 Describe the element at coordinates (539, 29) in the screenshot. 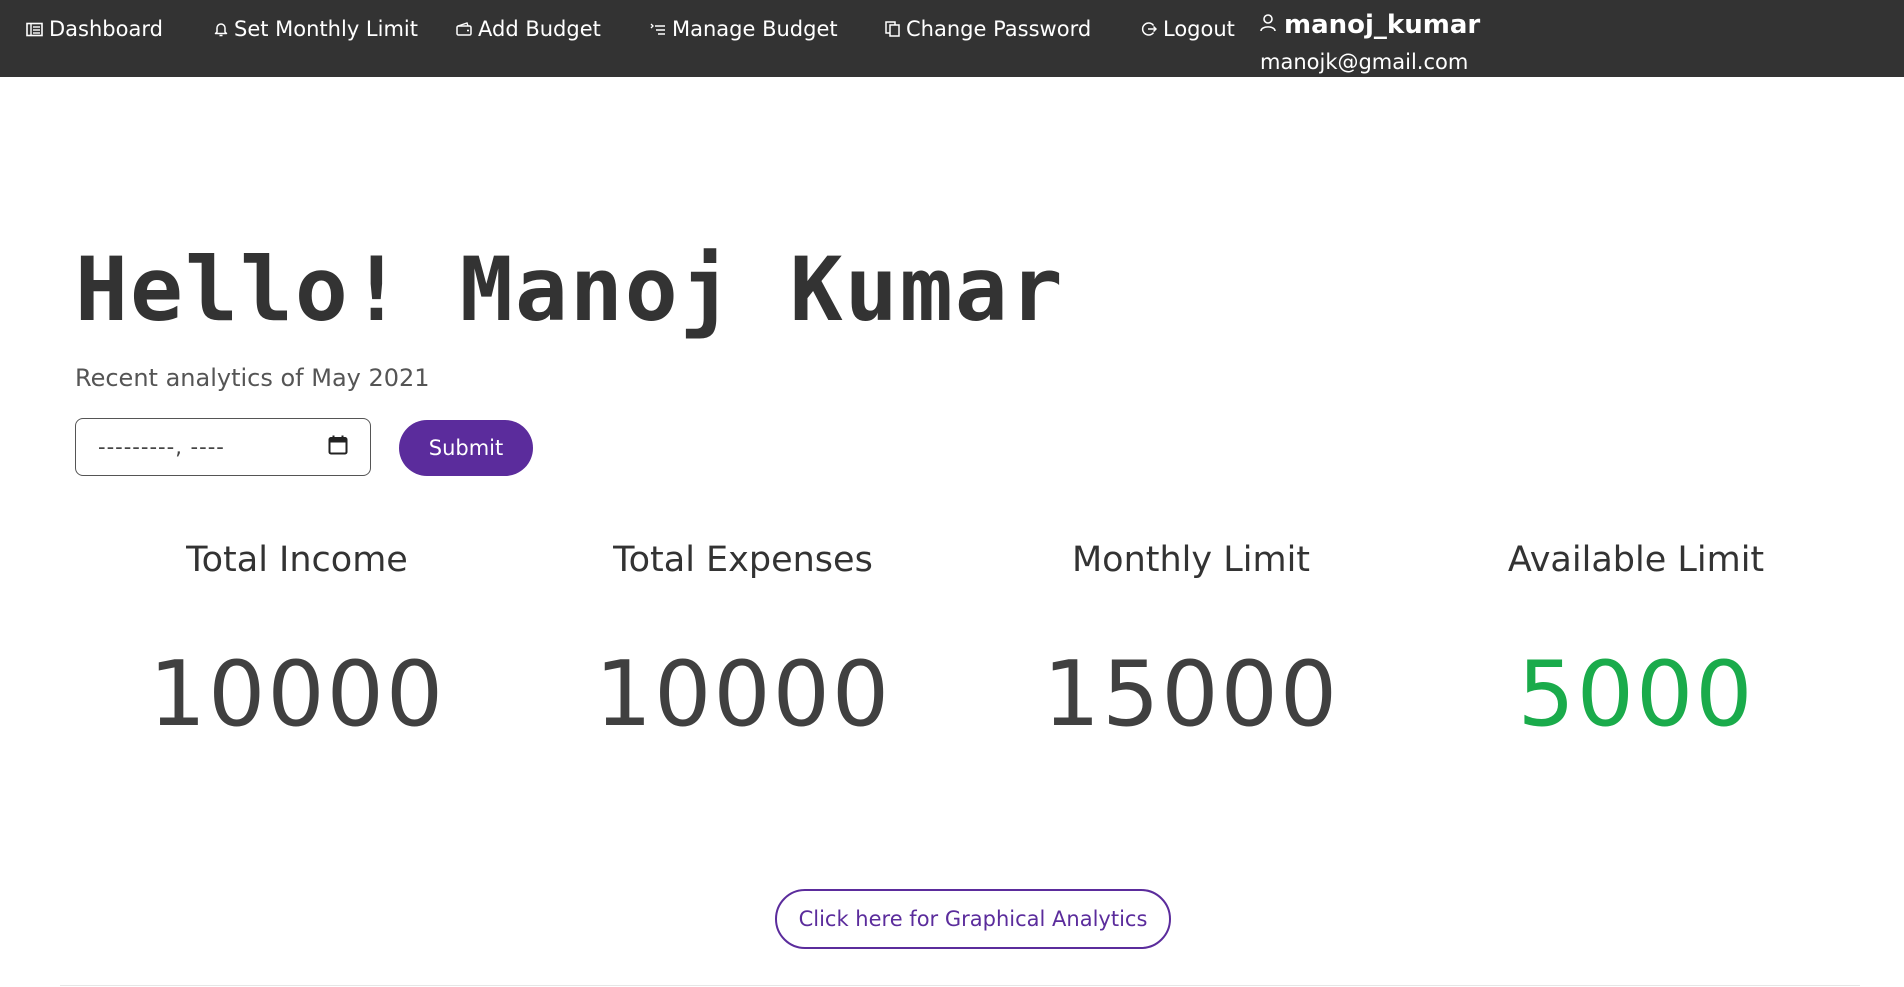

I see `nav-add-budget-label: Add Budget` at that location.